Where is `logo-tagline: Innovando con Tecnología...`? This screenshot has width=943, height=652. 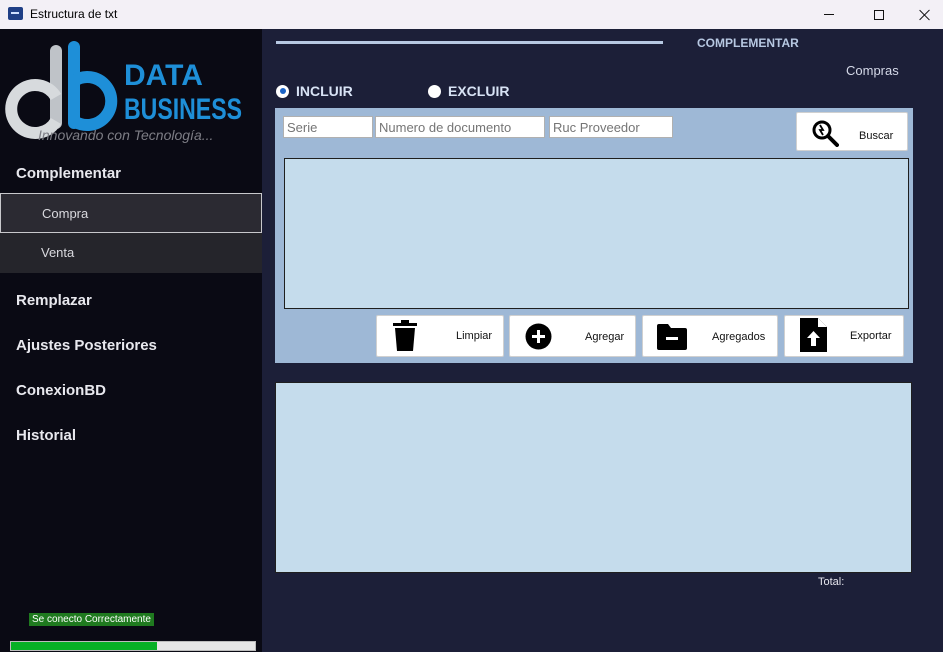 logo-tagline: Innovando con Tecnología... is located at coordinates (126, 135).